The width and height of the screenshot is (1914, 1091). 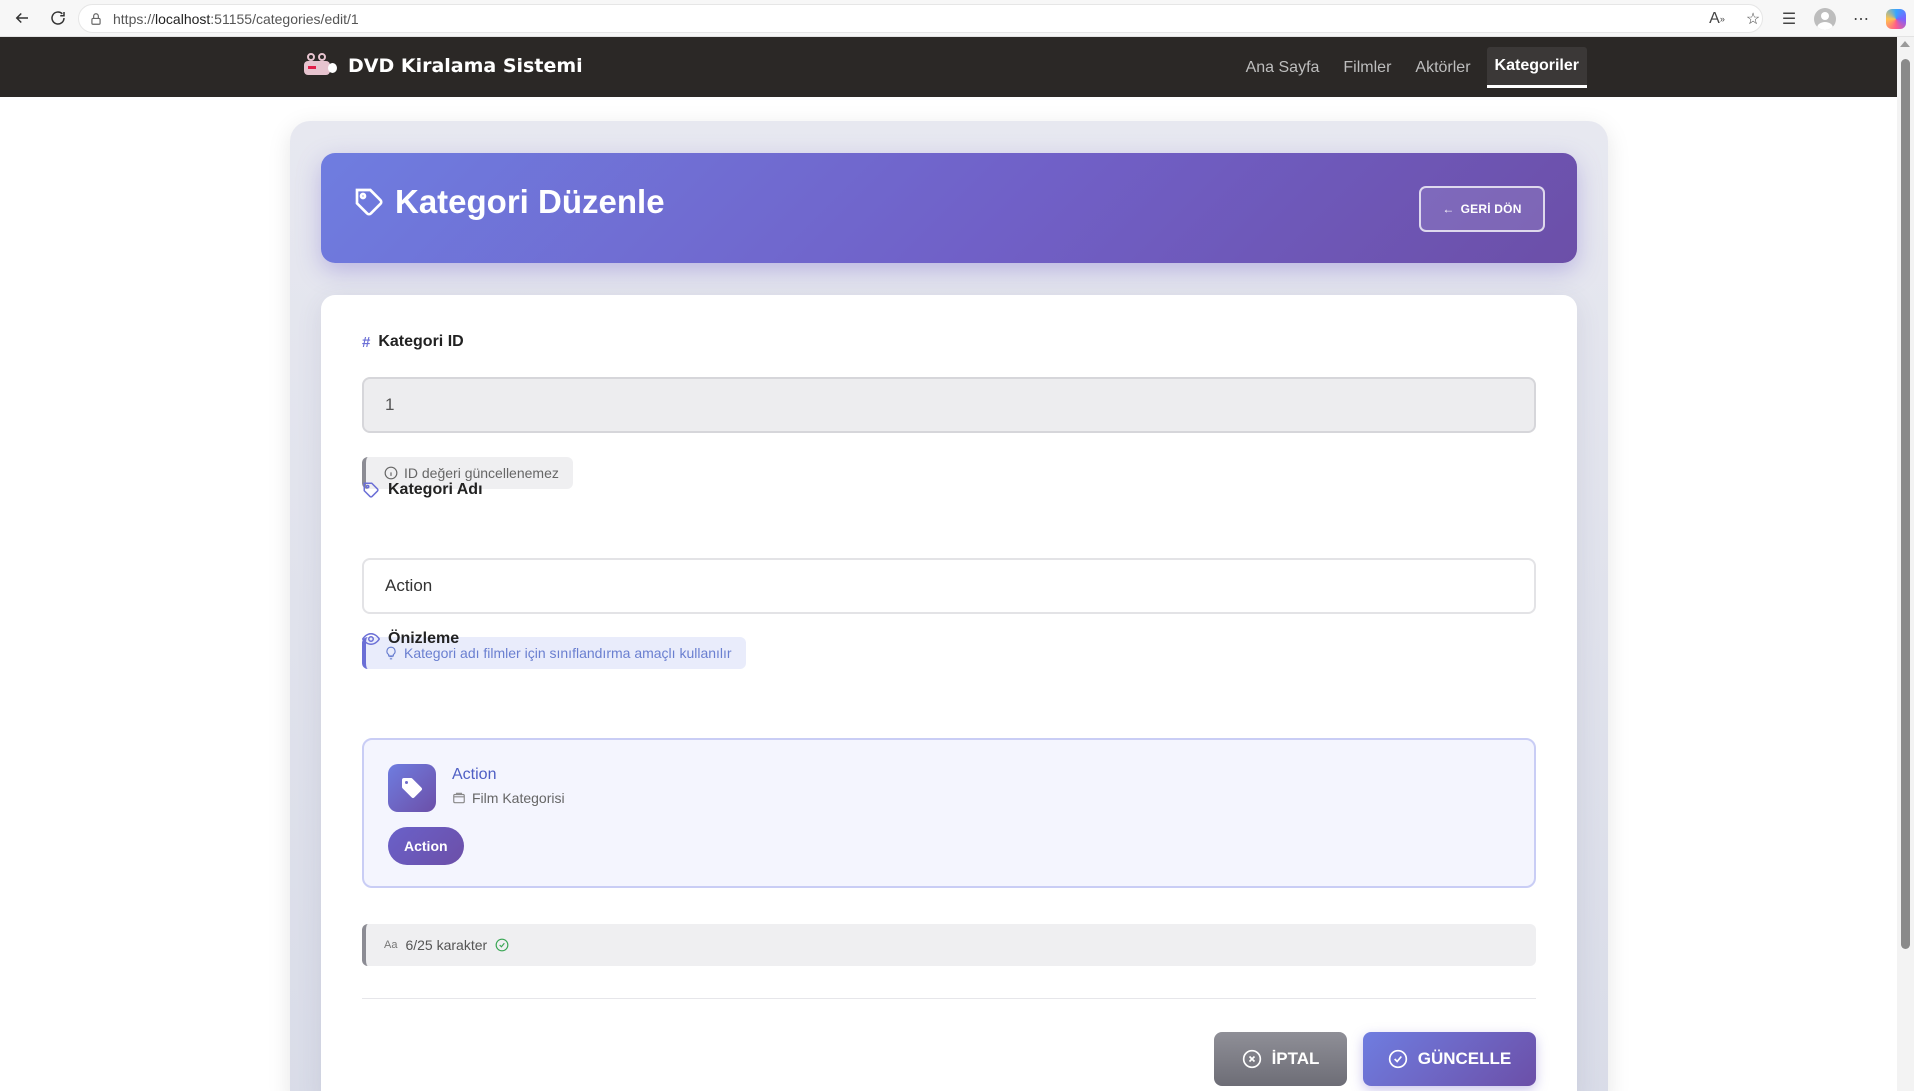 I want to click on category-name-label: Kategori Adı, so click(x=422, y=490).